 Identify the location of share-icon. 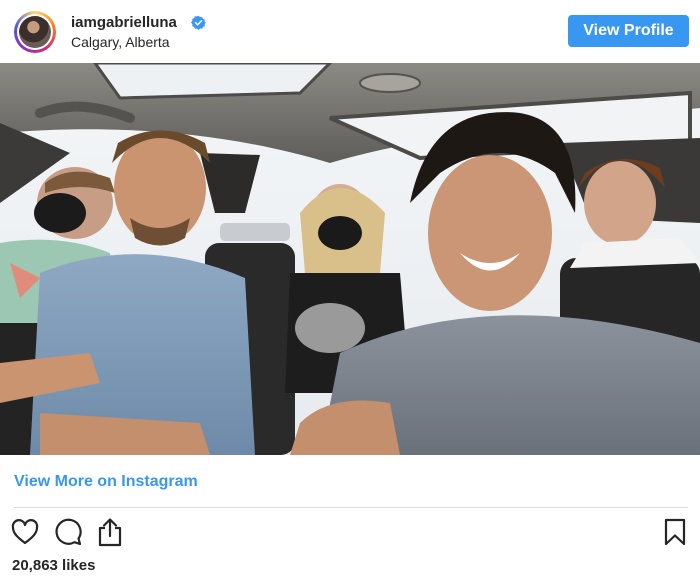
(110, 532).